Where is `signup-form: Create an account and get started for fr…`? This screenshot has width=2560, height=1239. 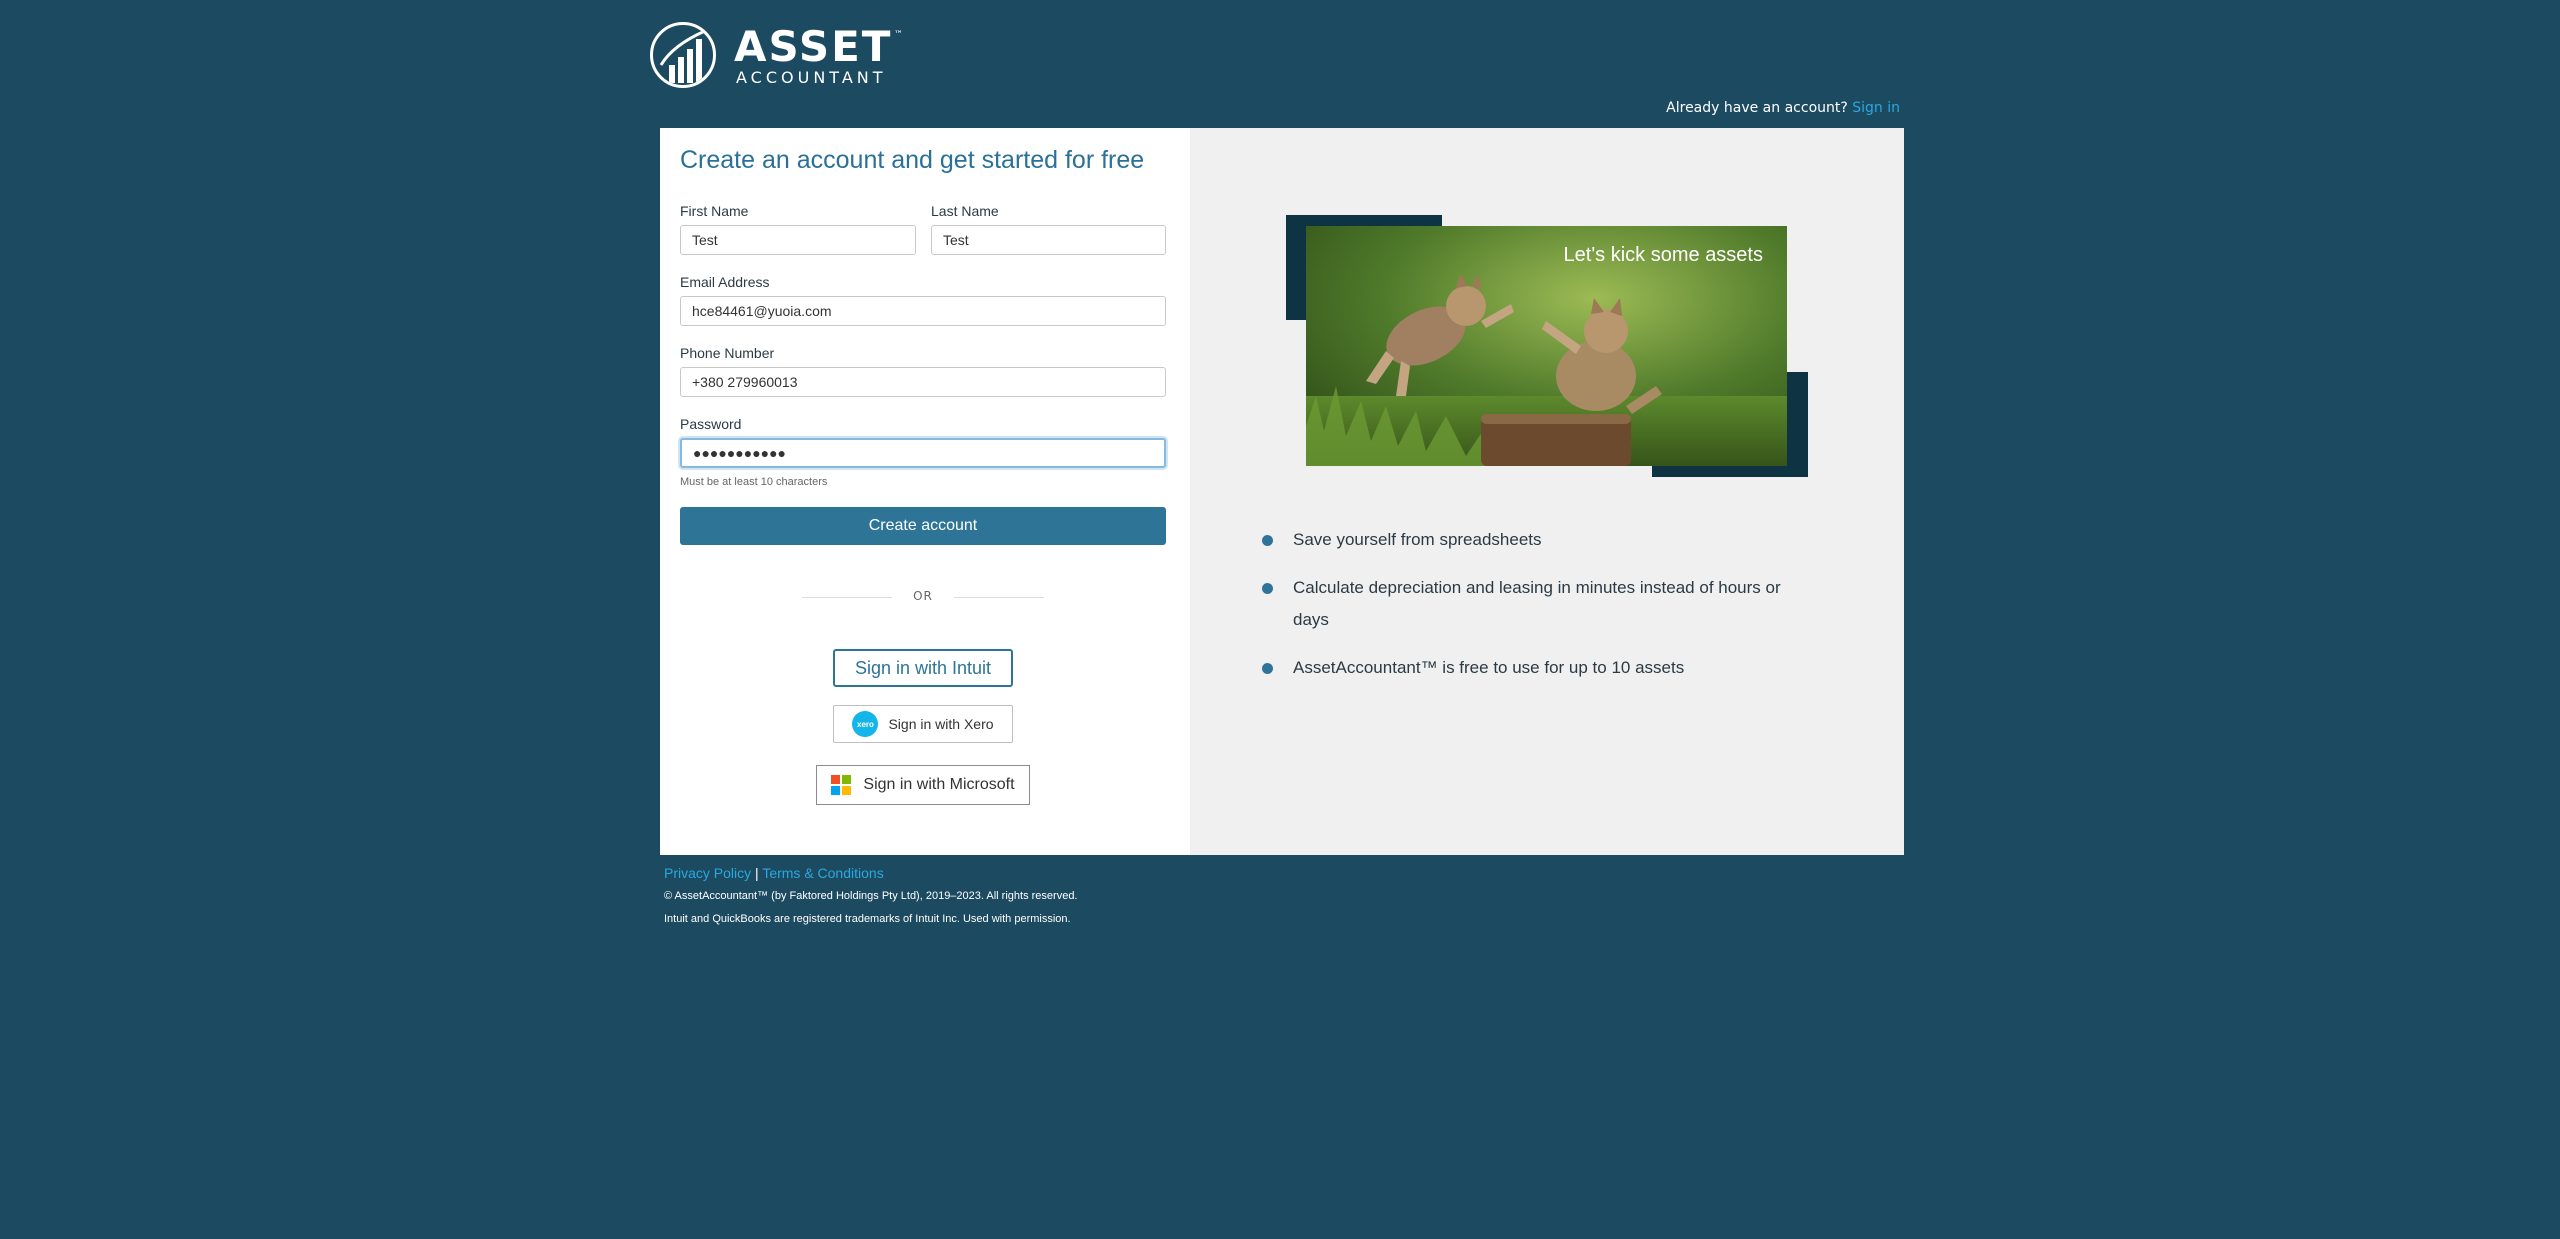
signup-form: Create an account and get started for fr… is located at coordinates (925, 491).